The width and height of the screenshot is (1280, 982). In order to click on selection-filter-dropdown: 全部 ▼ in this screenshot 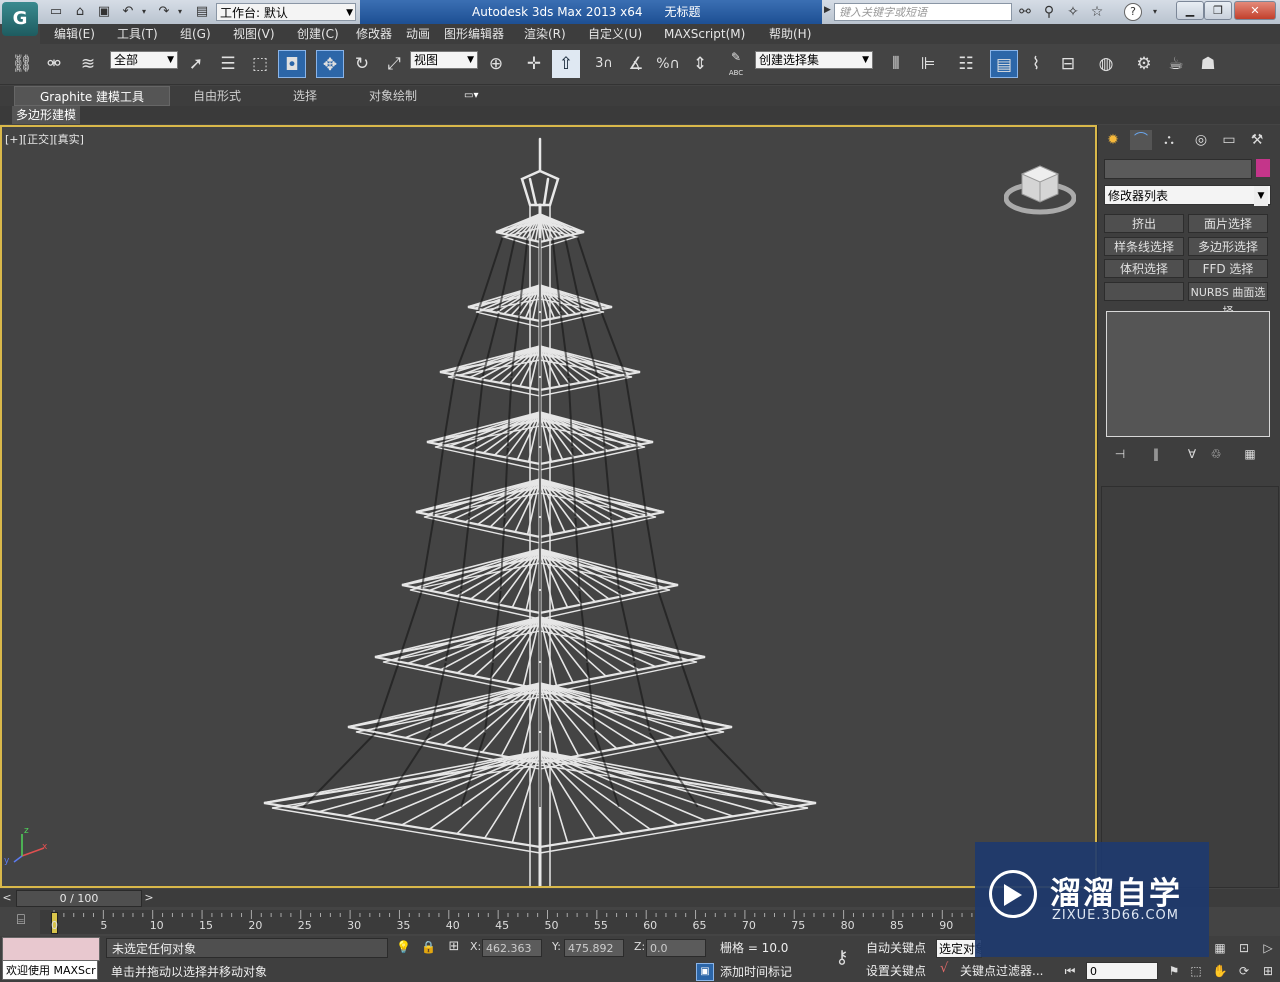, I will do `click(144, 60)`.